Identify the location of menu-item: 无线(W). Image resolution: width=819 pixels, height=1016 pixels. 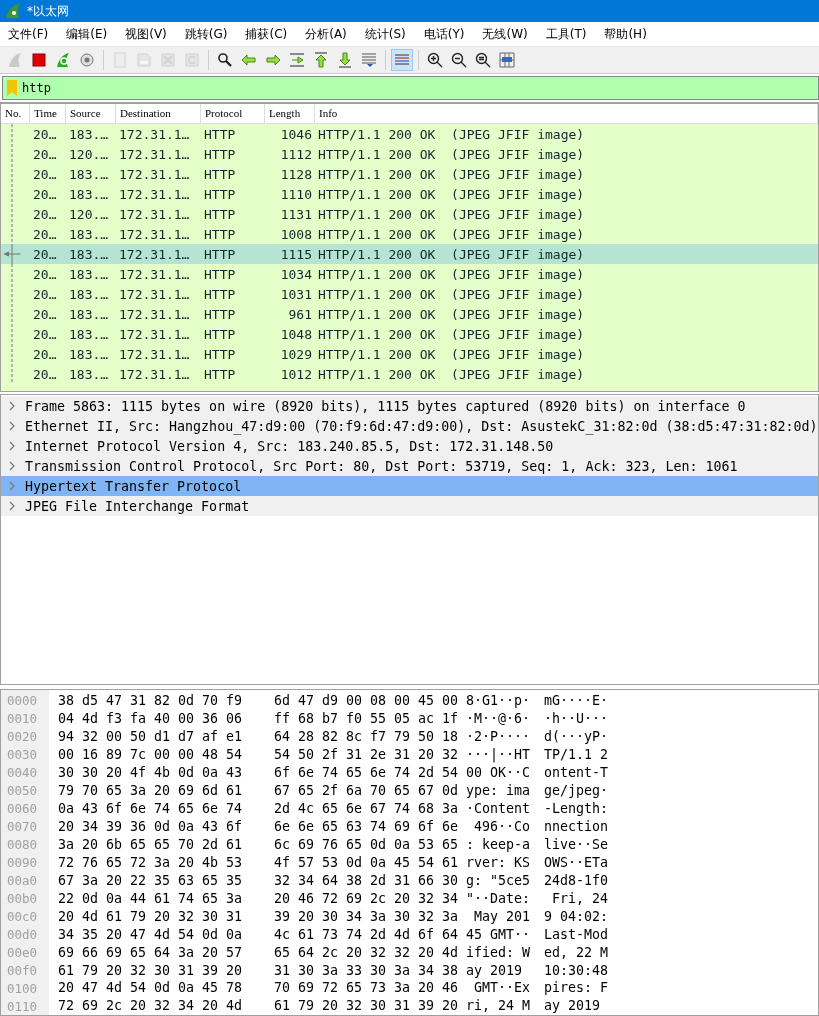
(506, 34).